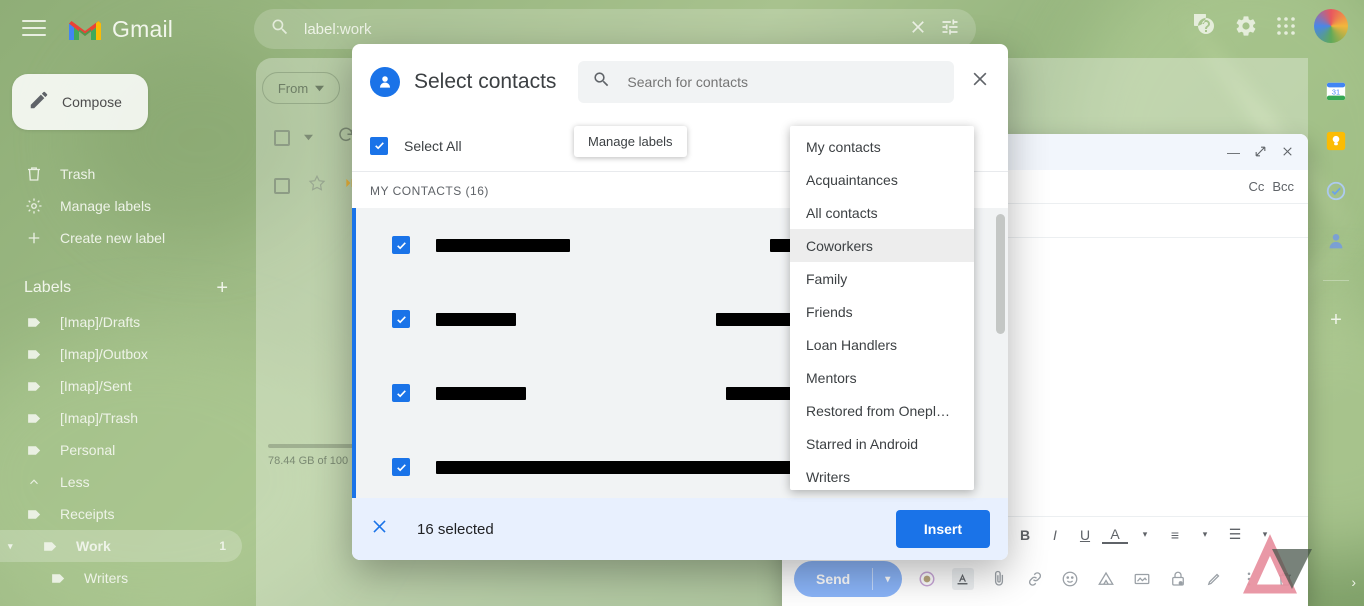  Describe the element at coordinates (121, 514) in the screenshot. I see `sidebar-item-receipts: Receipts` at that location.